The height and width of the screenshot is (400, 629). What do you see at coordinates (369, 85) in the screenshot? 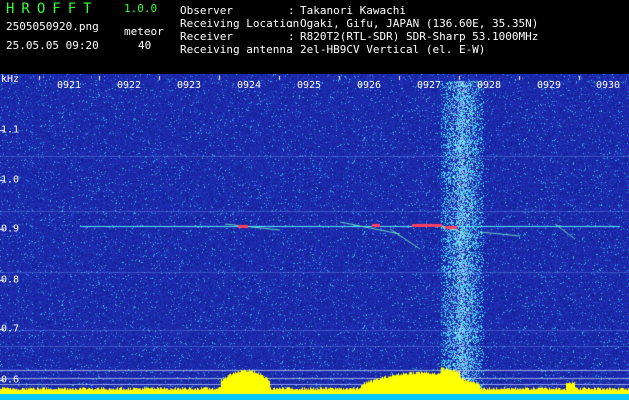
I see `time-tick-label: 0926` at bounding box center [369, 85].